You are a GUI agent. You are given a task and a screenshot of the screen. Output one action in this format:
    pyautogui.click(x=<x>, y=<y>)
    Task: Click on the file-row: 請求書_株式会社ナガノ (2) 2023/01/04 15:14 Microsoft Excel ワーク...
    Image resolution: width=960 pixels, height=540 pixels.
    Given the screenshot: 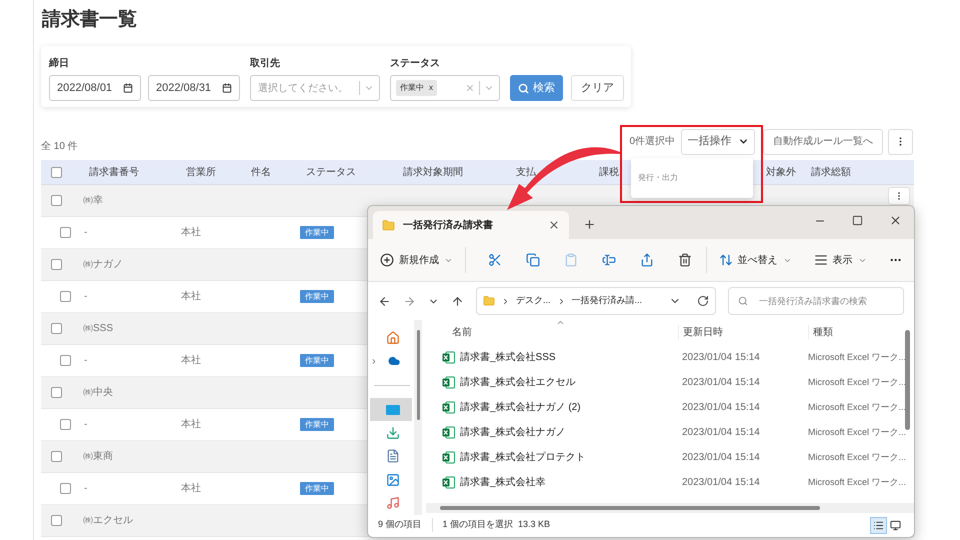 What is the action you would take?
    pyautogui.click(x=670, y=407)
    